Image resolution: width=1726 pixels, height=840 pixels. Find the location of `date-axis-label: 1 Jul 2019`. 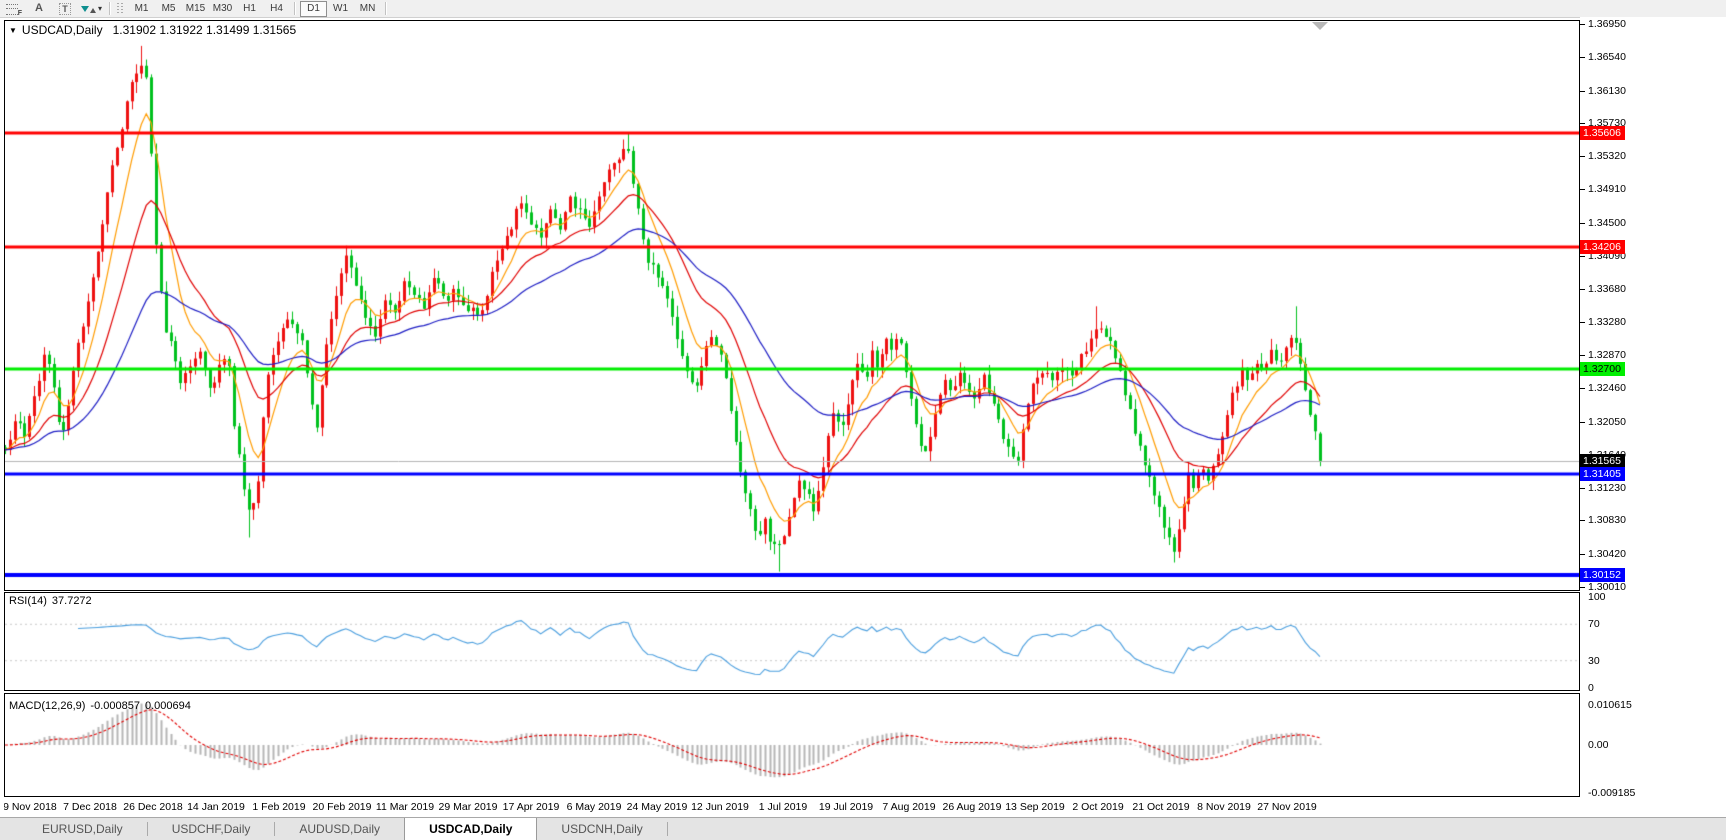

date-axis-label: 1 Jul 2019 is located at coordinates (783, 807).